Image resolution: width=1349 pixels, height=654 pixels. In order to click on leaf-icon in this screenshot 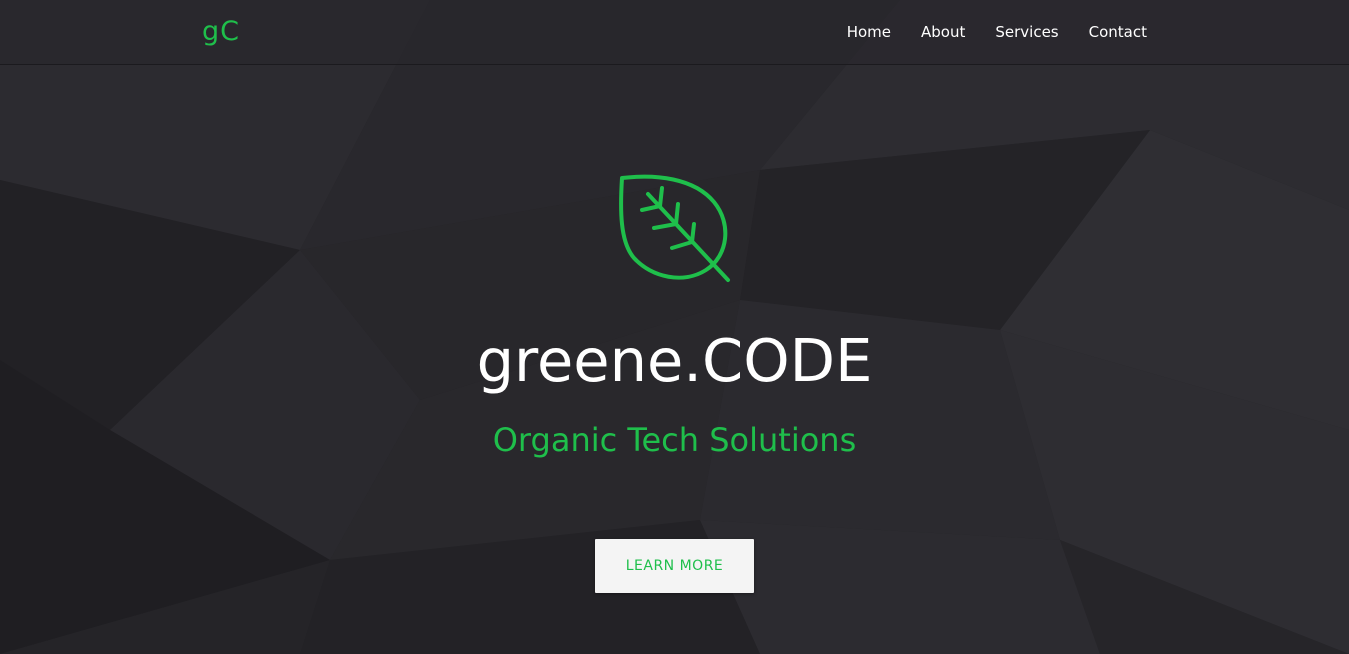, I will do `click(674, 228)`.